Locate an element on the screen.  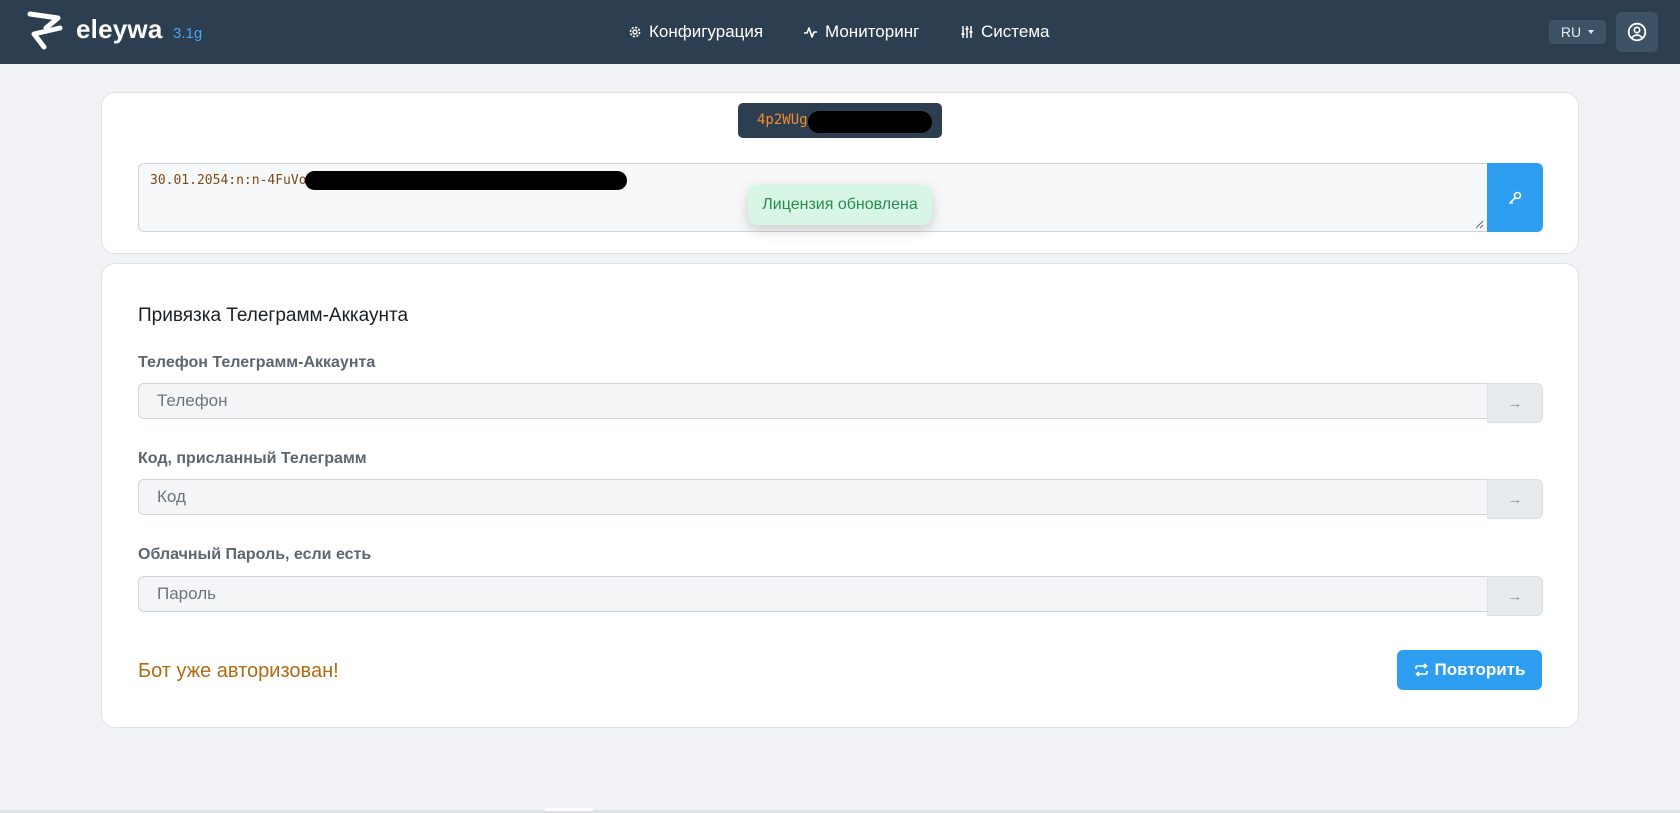
version-badge: 3.1g is located at coordinates (188, 33).